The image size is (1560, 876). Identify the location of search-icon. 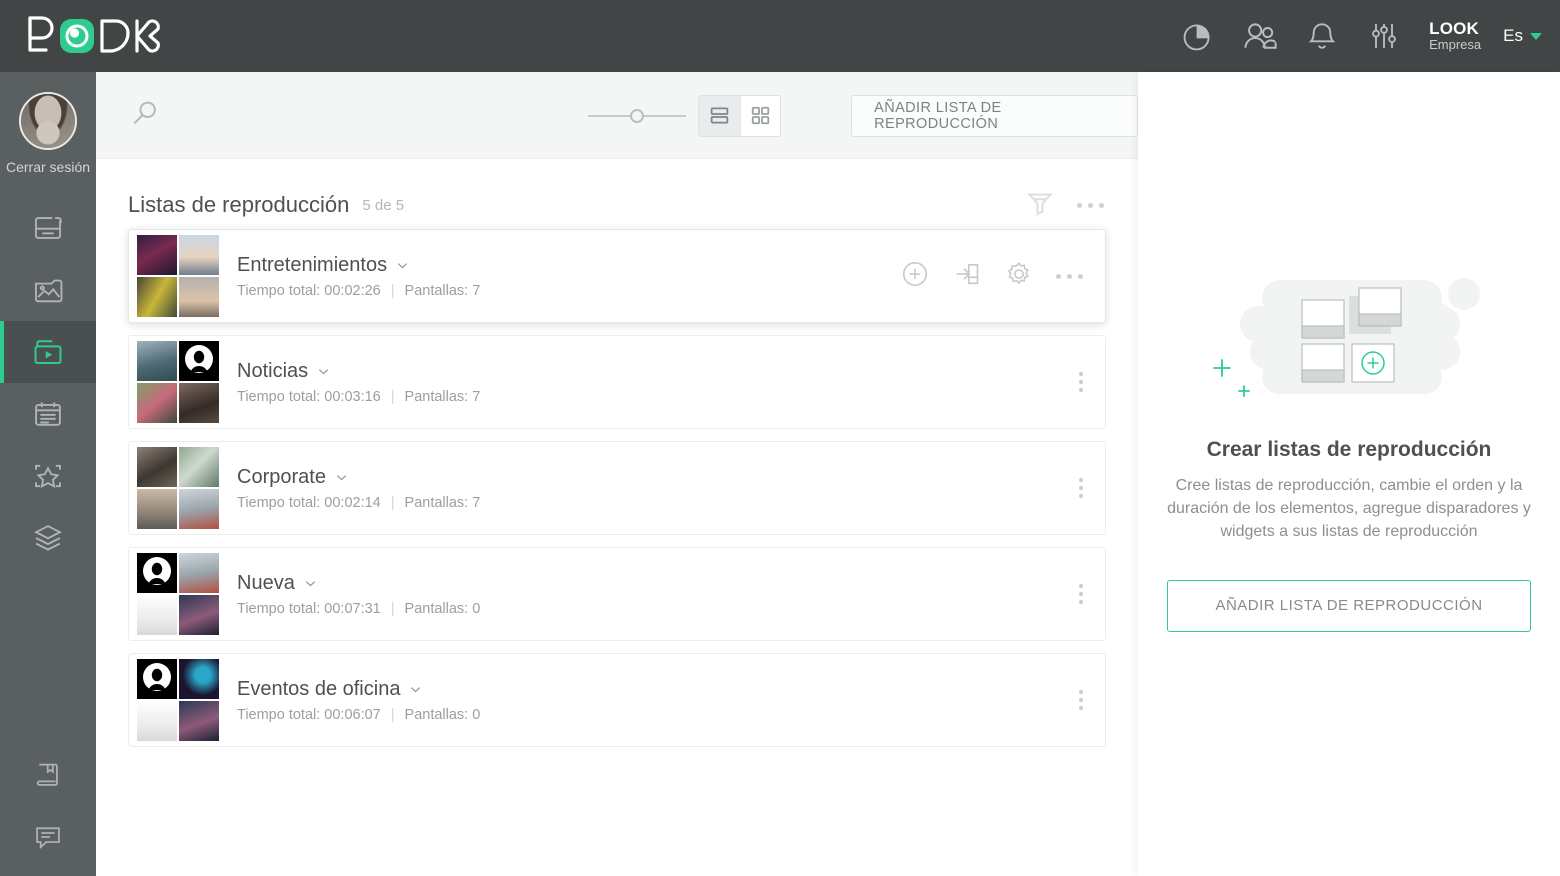
(145, 115).